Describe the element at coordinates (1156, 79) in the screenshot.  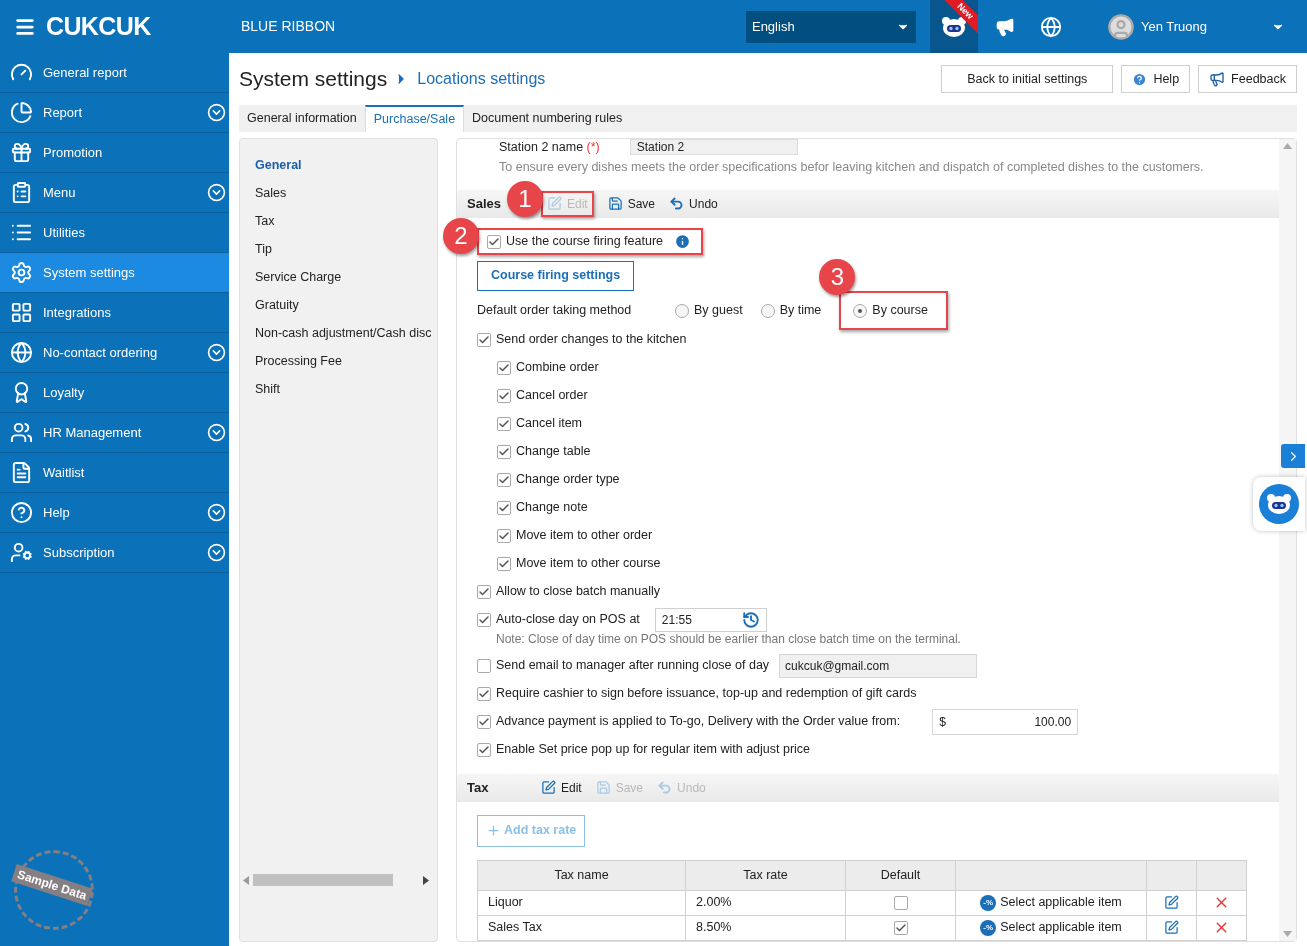
I see `header-button: Help` at that location.